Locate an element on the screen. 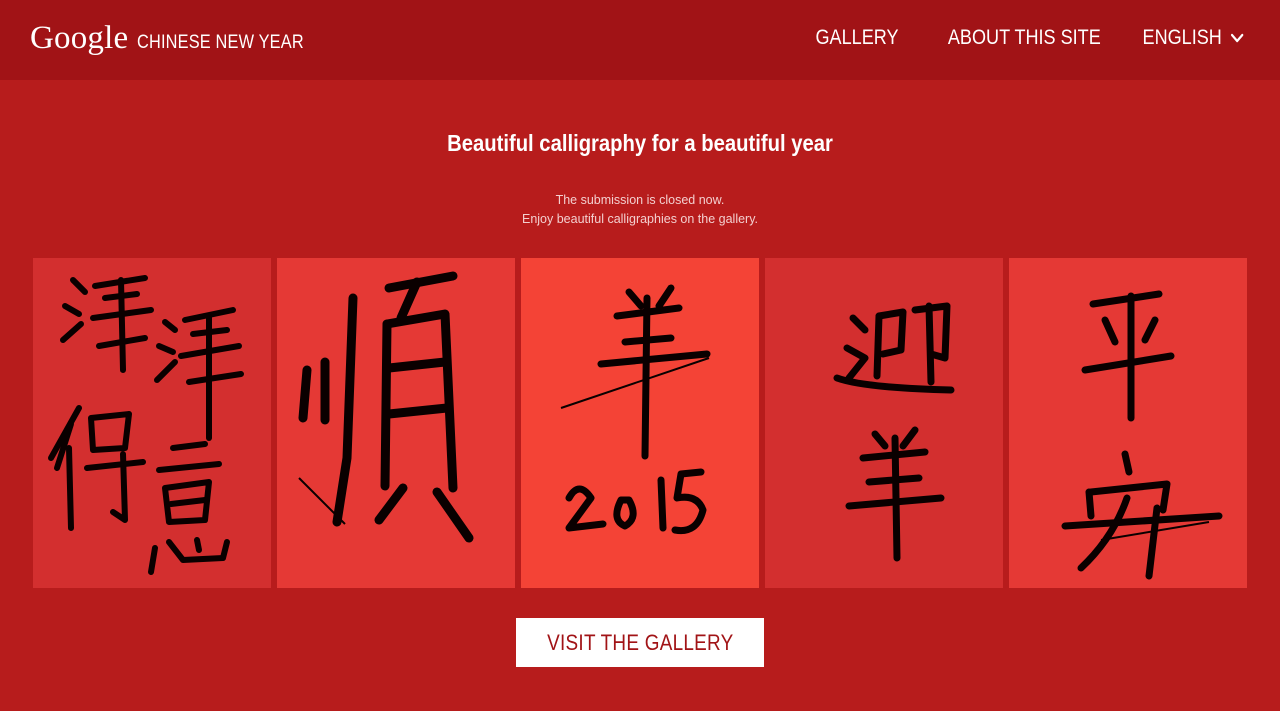  site-brand: Google CHINESE NEW YEAR is located at coordinates (180, 38).